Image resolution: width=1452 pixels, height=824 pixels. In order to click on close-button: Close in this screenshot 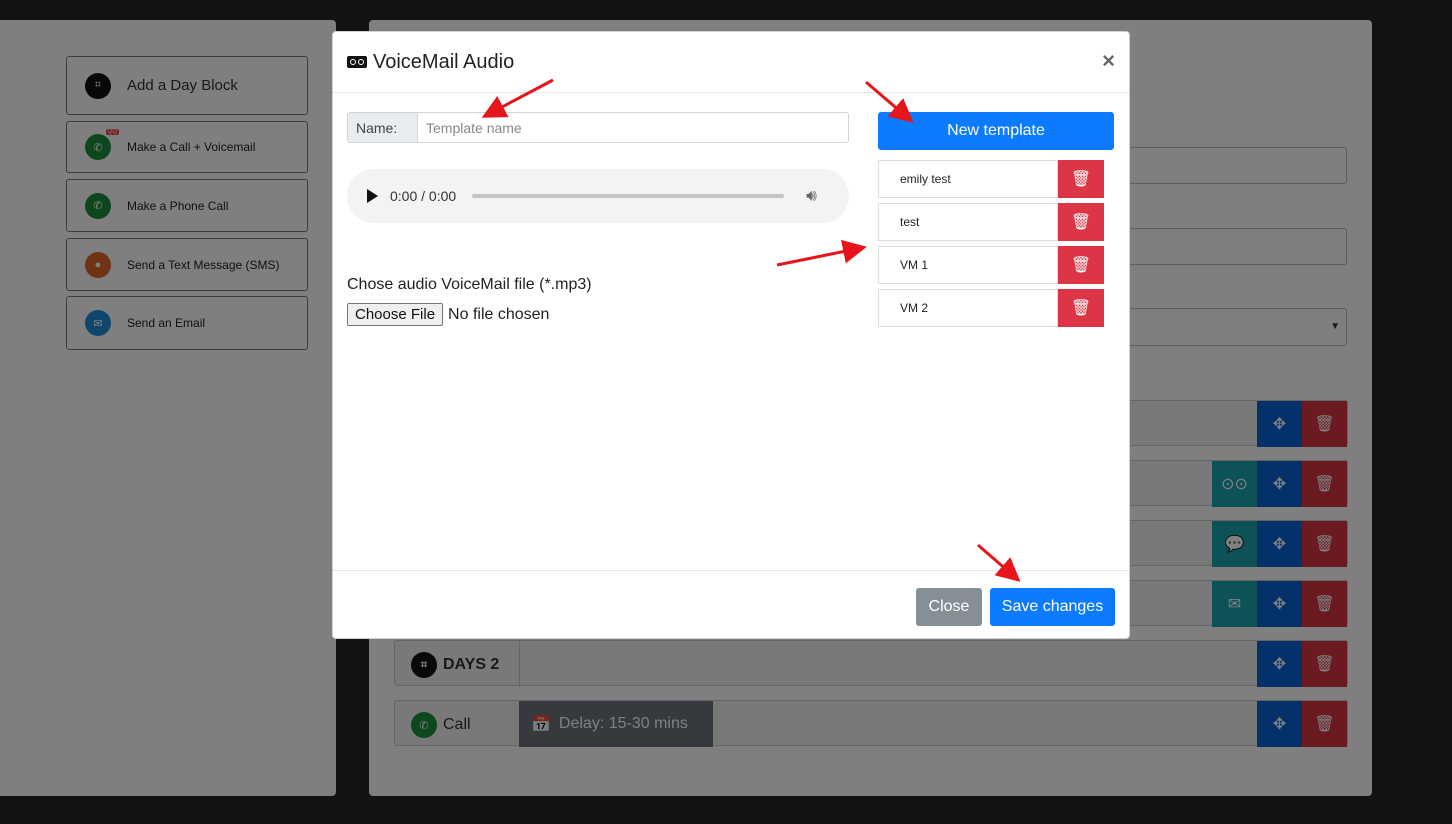, I will do `click(949, 607)`.